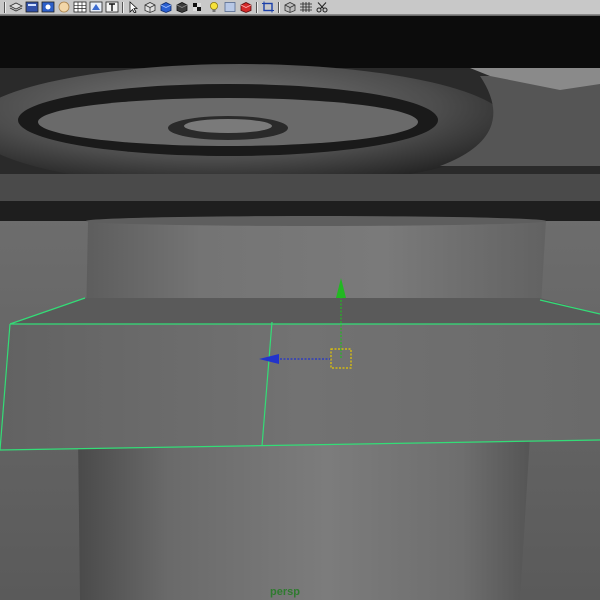  What do you see at coordinates (285, 592) in the screenshot?
I see `camera-label: persp` at bounding box center [285, 592].